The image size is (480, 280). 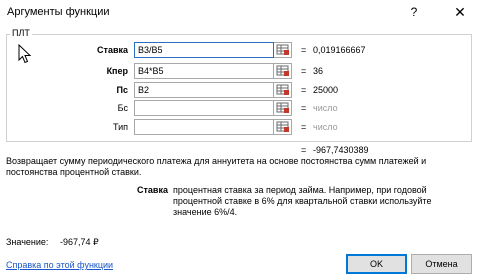 I want to click on argument-label: Бс, so click(x=122, y=108).